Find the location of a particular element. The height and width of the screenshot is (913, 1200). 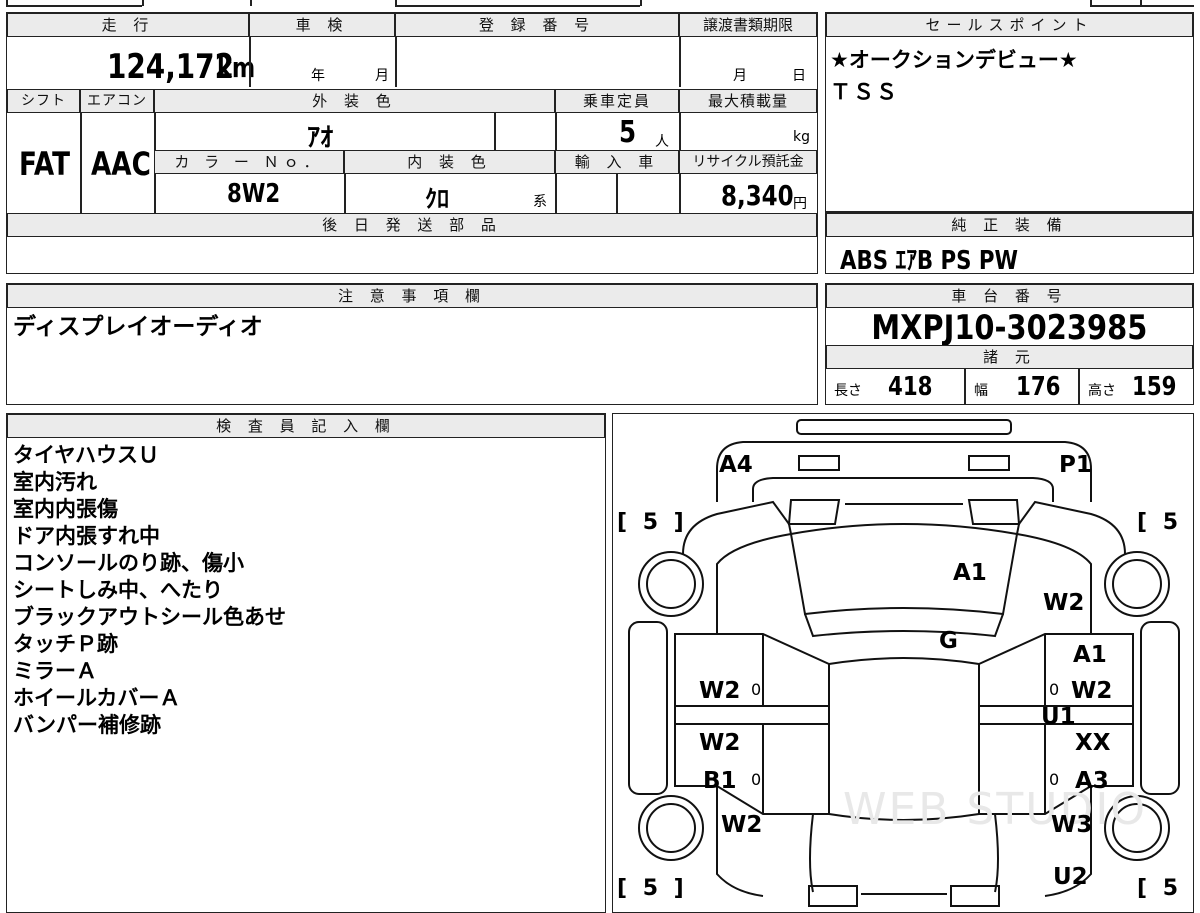

mark-rear-fender-left: W2 is located at coordinates (742, 825).